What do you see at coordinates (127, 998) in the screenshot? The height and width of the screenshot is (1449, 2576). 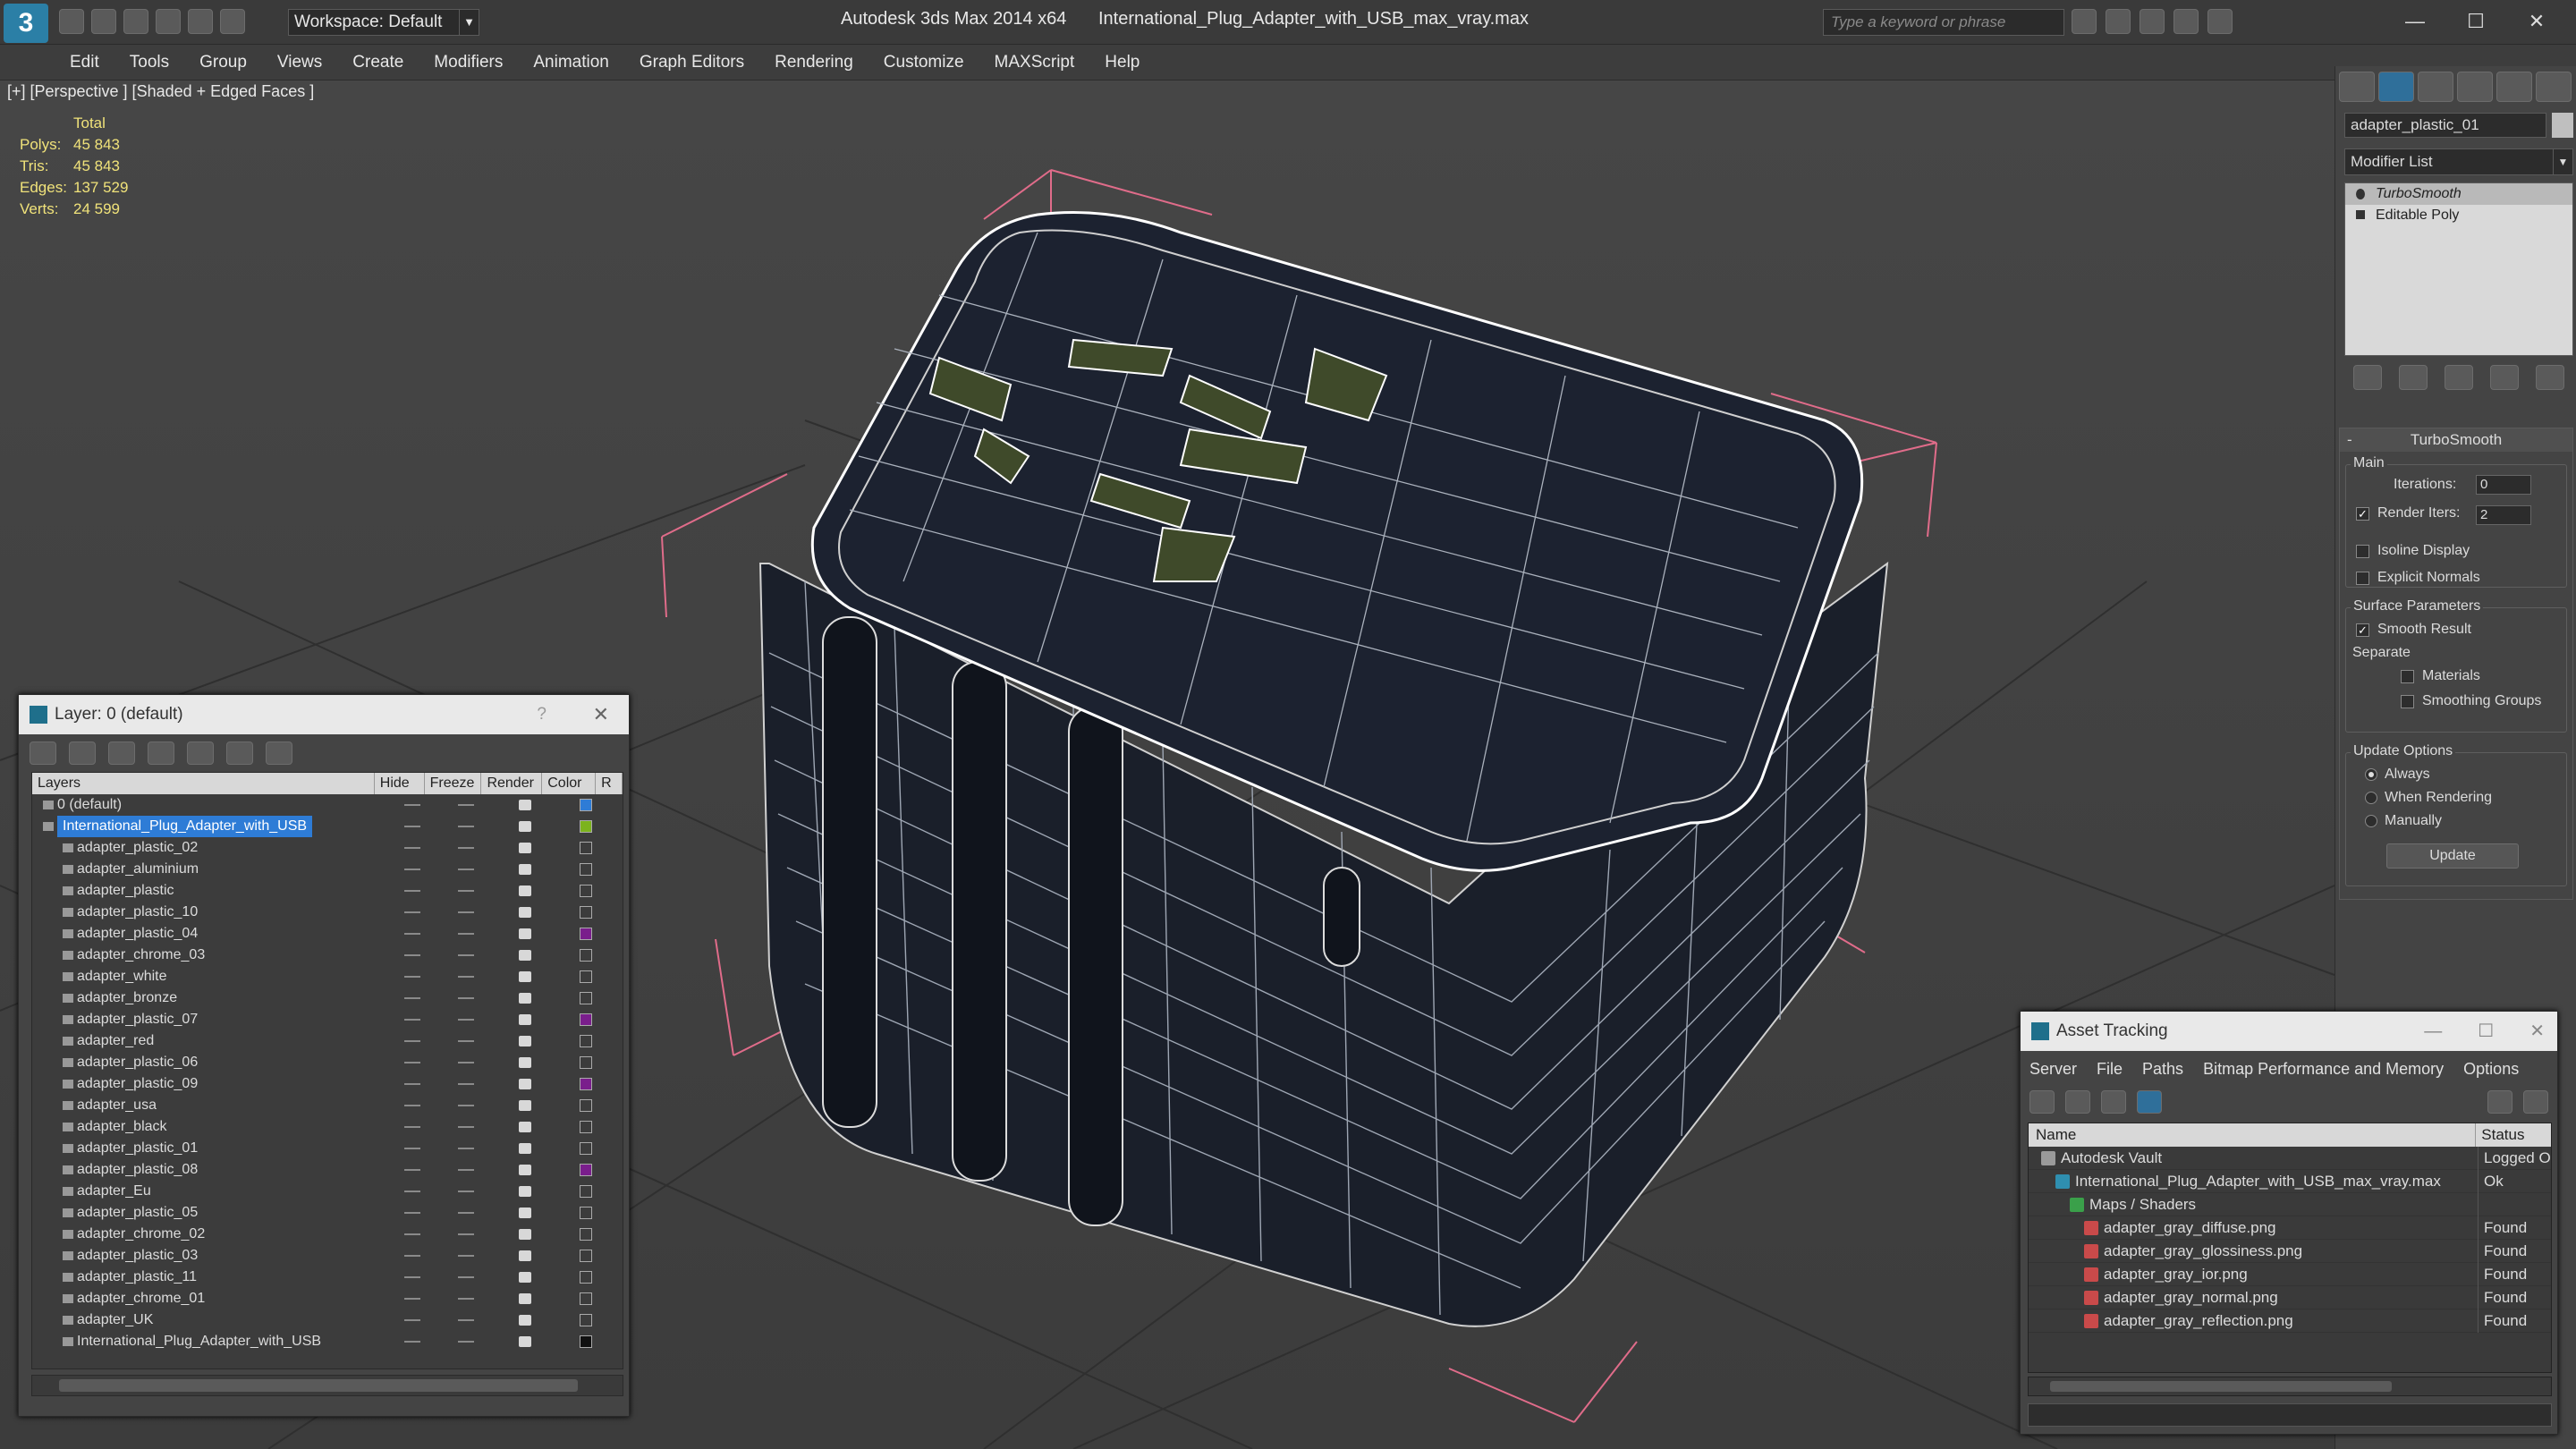 I see `layer-name: adapter_bronze` at bounding box center [127, 998].